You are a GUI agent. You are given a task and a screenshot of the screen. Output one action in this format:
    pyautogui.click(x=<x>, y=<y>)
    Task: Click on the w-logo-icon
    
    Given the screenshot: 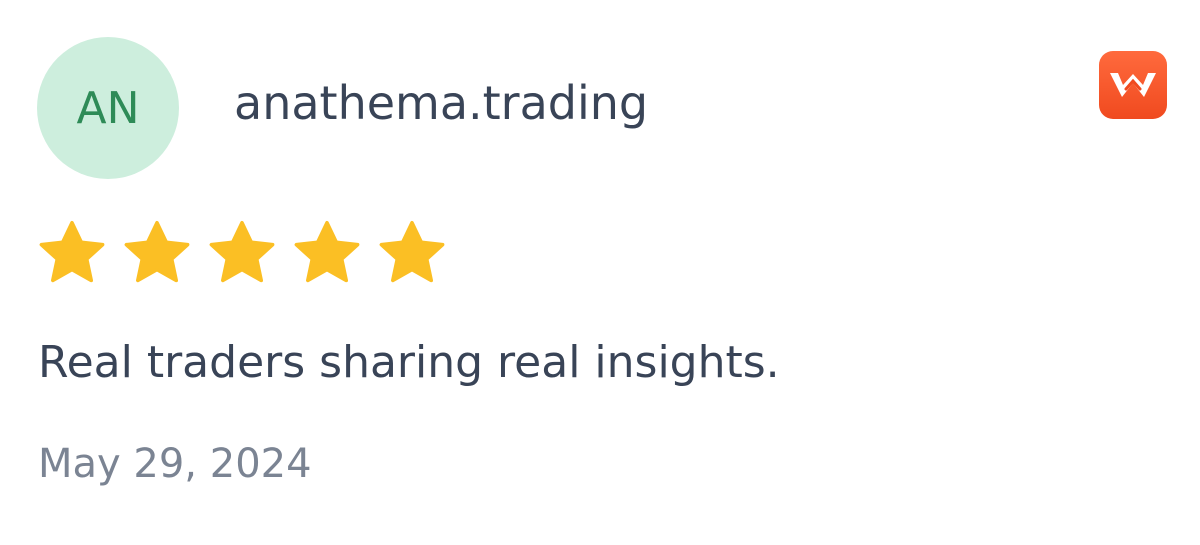 What is the action you would take?
    pyautogui.click(x=1133, y=85)
    